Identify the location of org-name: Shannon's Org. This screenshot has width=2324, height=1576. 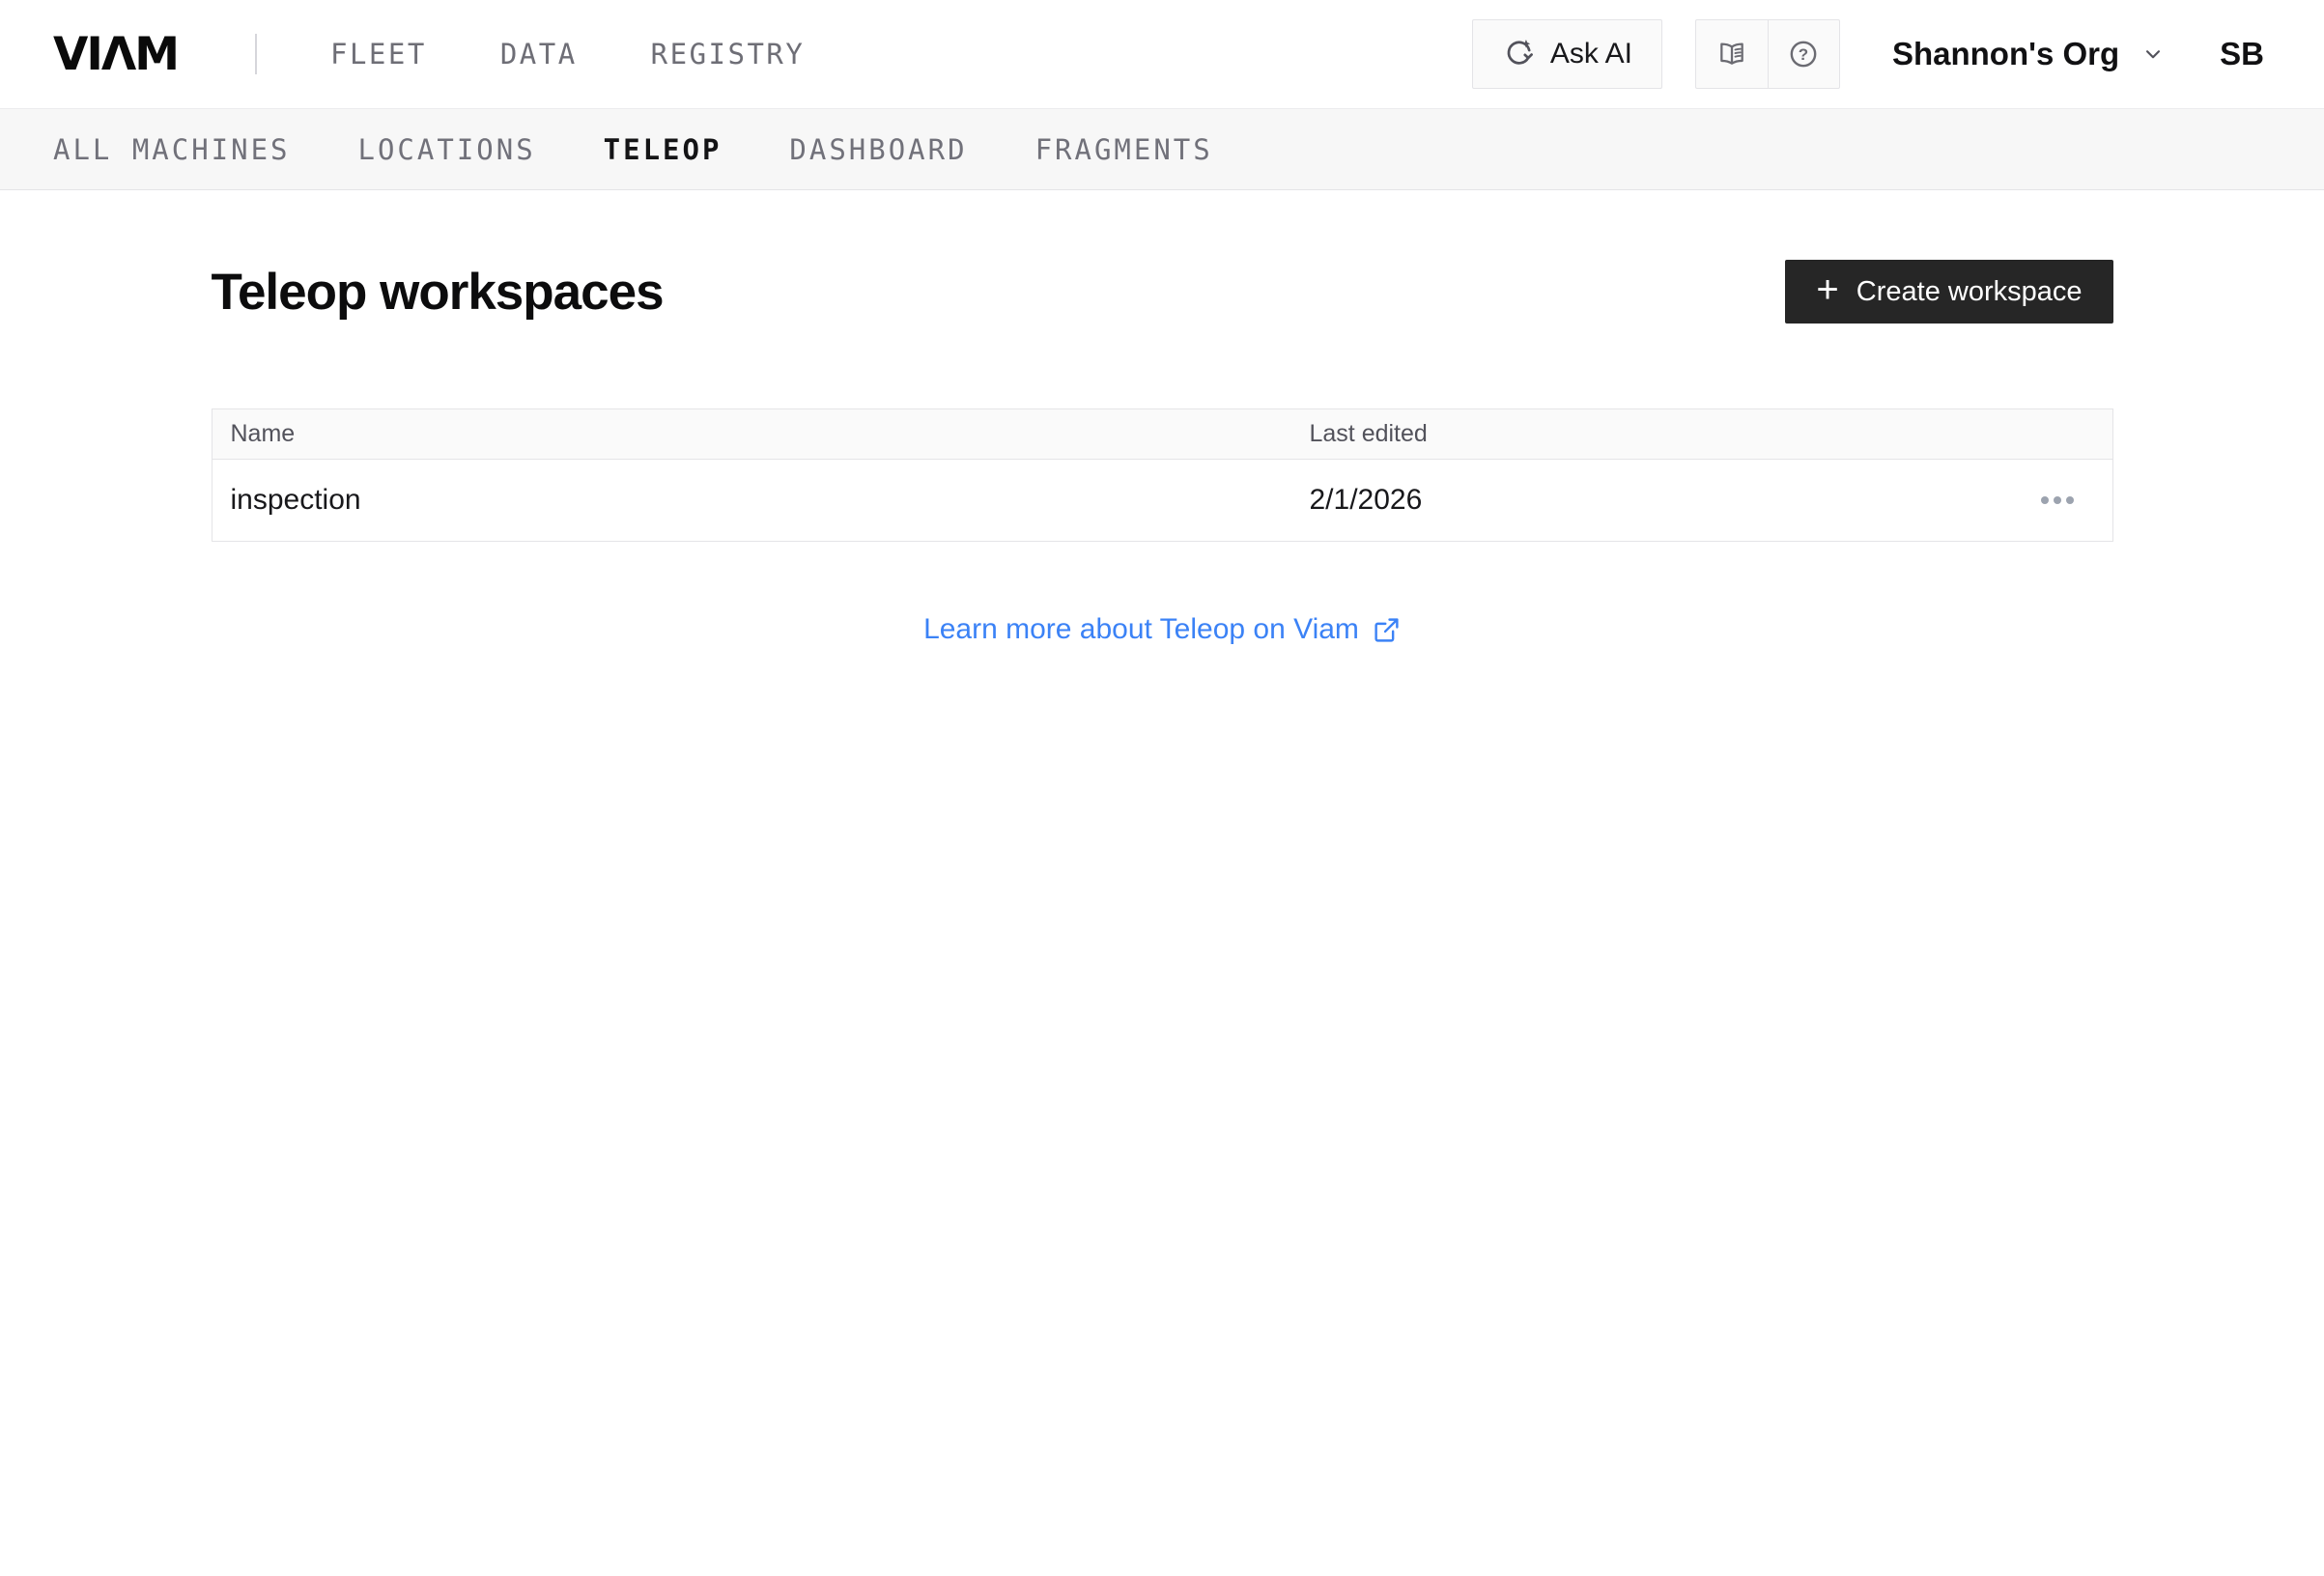
(2005, 53).